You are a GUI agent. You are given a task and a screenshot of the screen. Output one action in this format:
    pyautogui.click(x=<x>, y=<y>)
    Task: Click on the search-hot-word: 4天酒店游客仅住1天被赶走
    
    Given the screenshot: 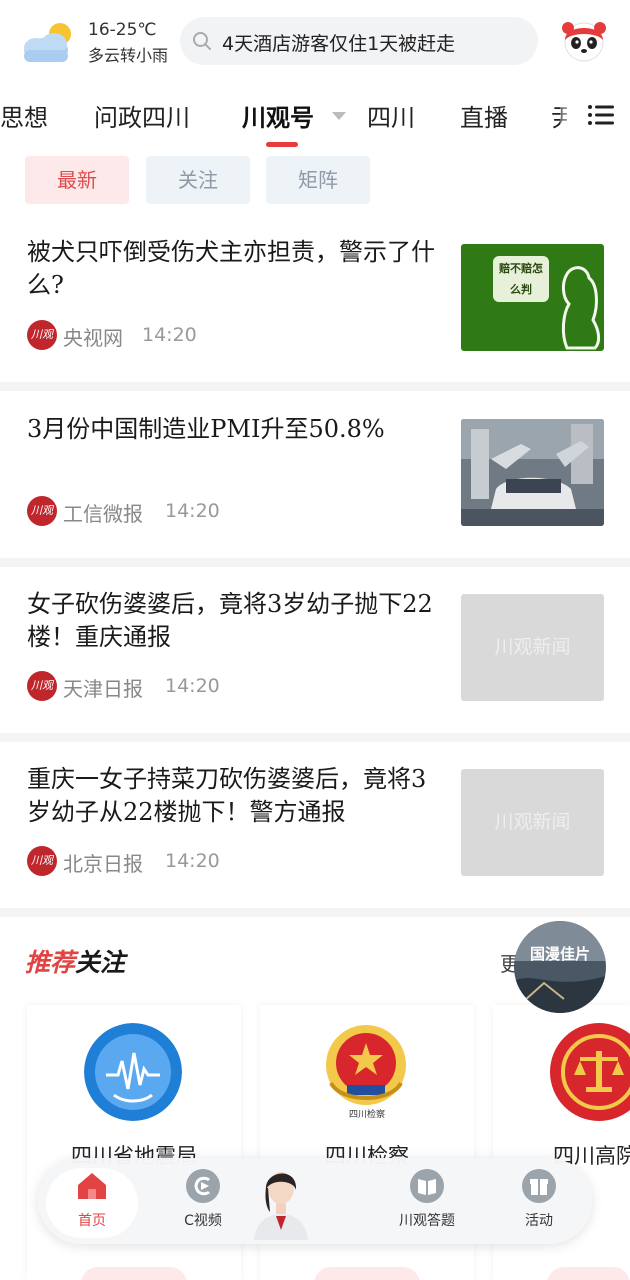 What is the action you would take?
    pyautogui.click(x=339, y=44)
    